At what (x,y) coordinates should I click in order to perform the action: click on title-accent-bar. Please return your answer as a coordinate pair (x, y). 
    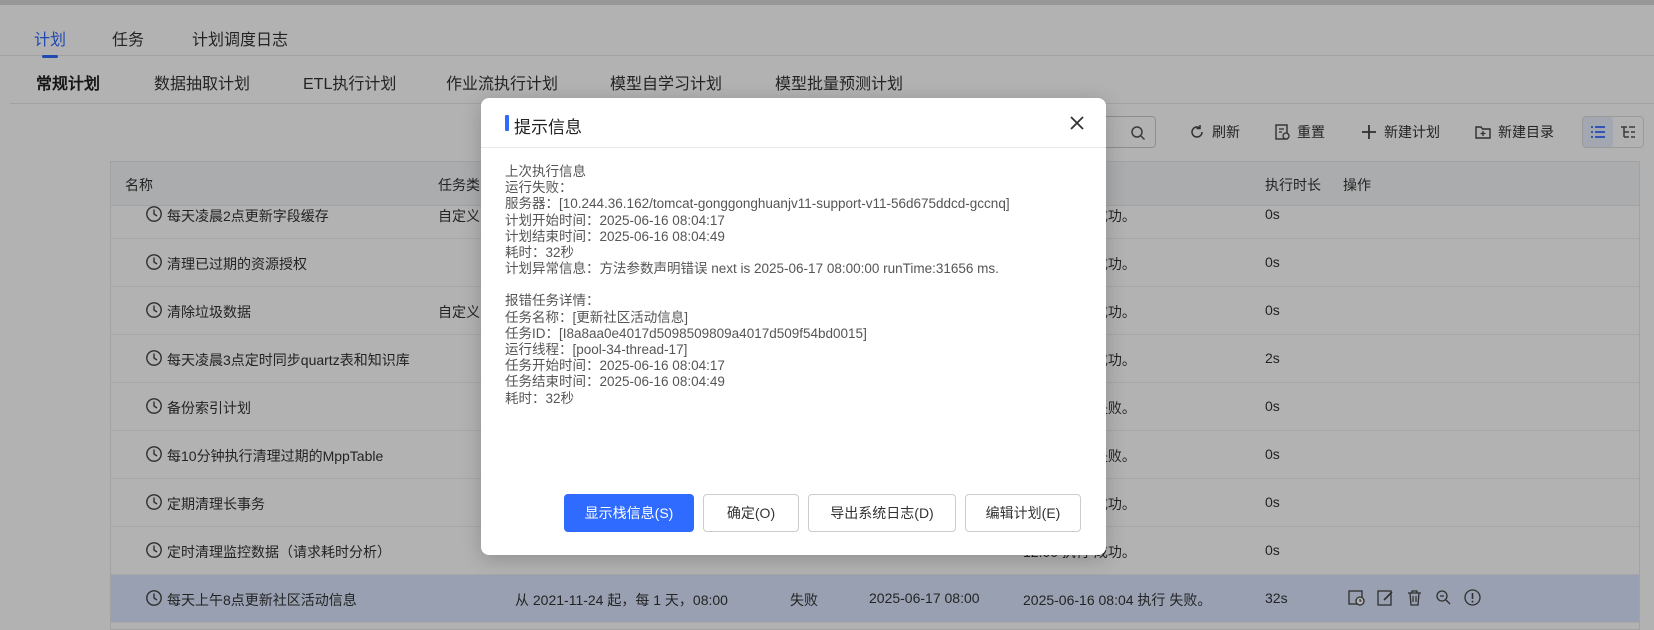
    Looking at the image, I should click on (507, 123).